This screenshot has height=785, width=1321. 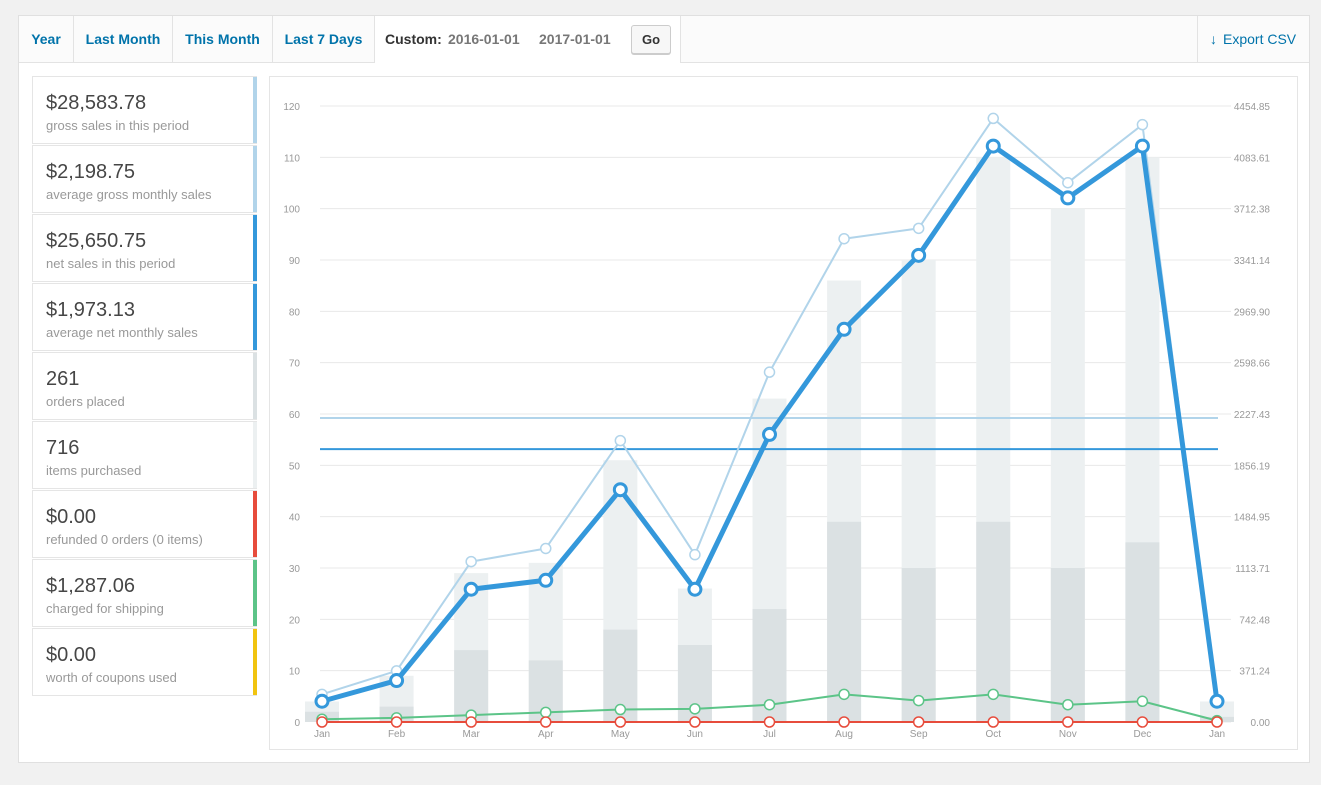 I want to click on legend-item: 261 orders placed, so click(x=144, y=386).